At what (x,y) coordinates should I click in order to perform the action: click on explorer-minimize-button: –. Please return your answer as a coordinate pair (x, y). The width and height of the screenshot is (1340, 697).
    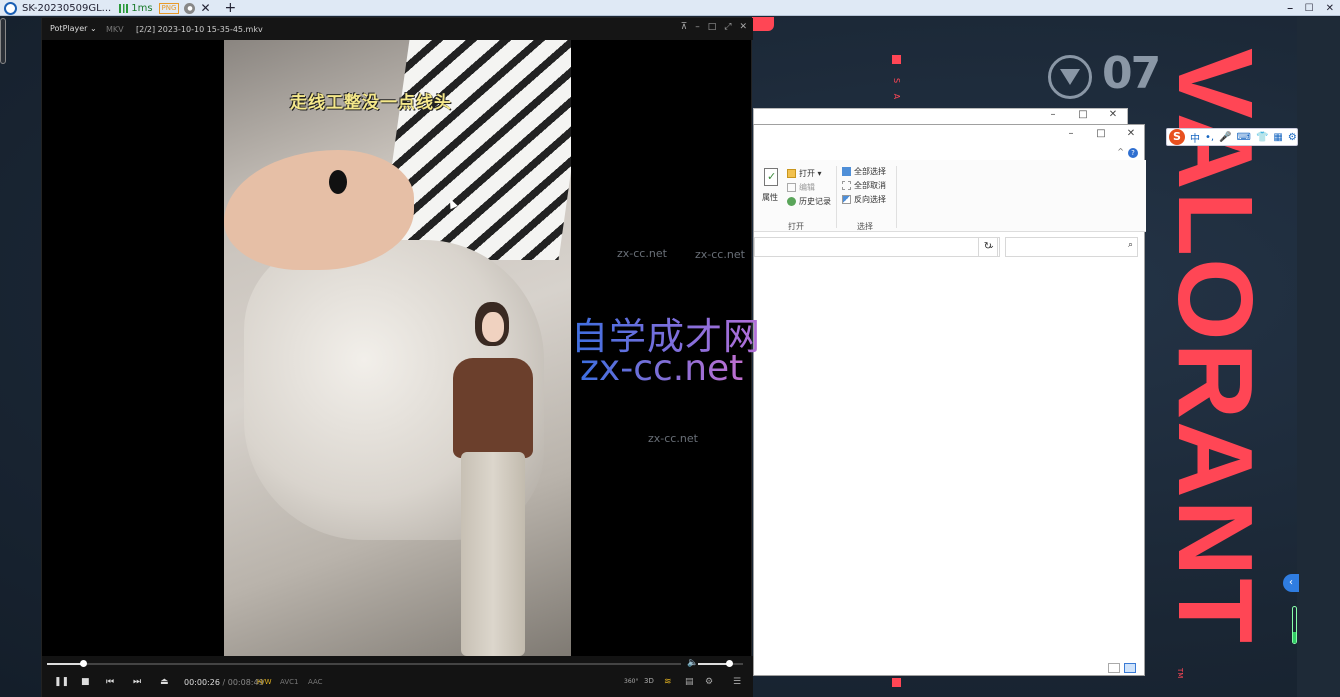
    Looking at the image, I should click on (1071, 133).